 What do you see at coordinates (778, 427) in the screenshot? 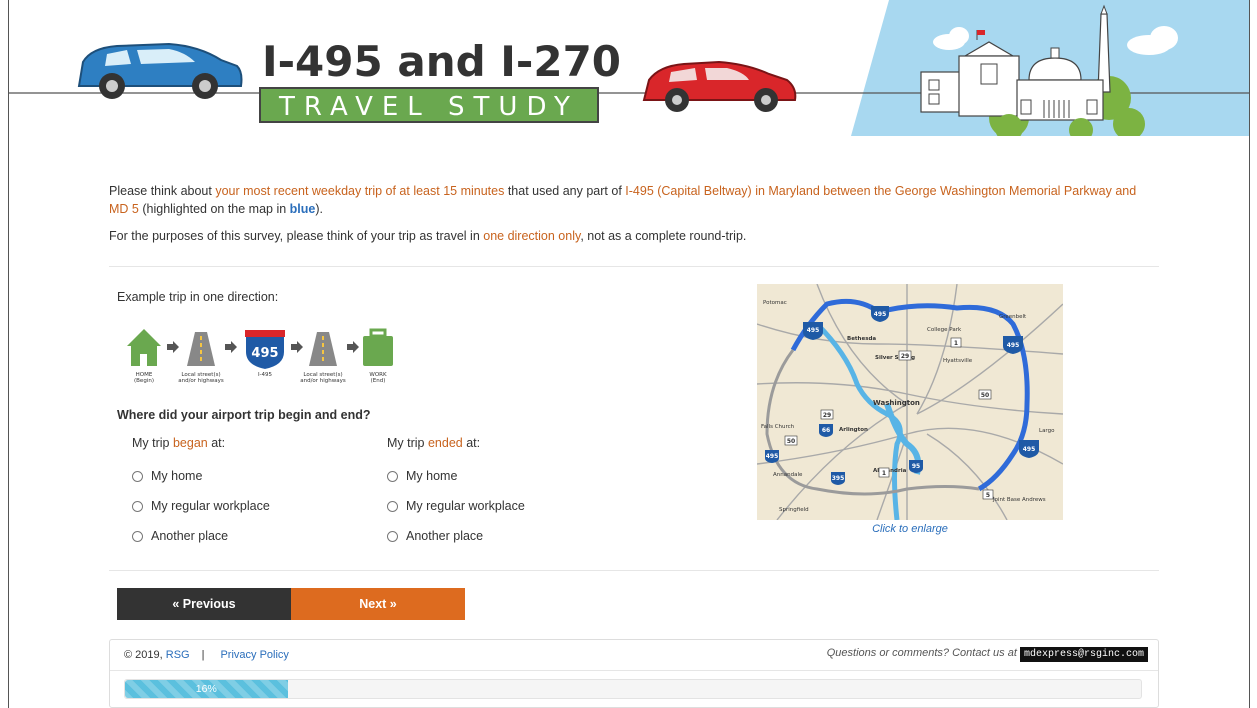
I see `map-place: Falls Church` at bounding box center [778, 427].